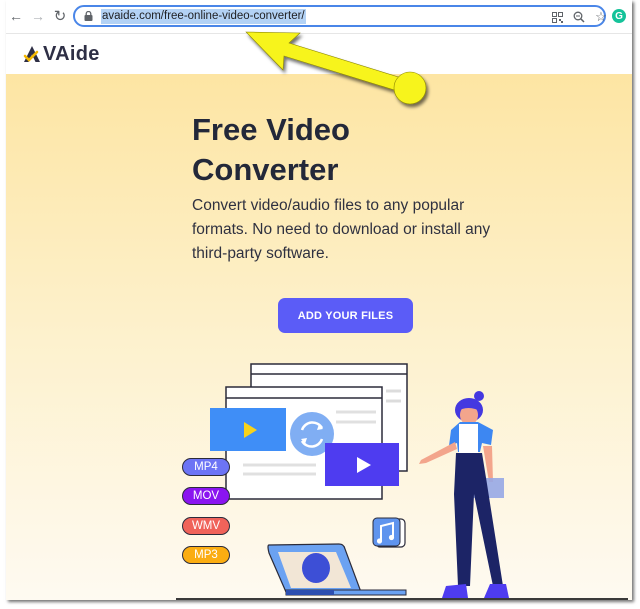 The height and width of the screenshot is (609, 640). Describe the element at coordinates (402, 599) in the screenshot. I see `floor-line` at that location.